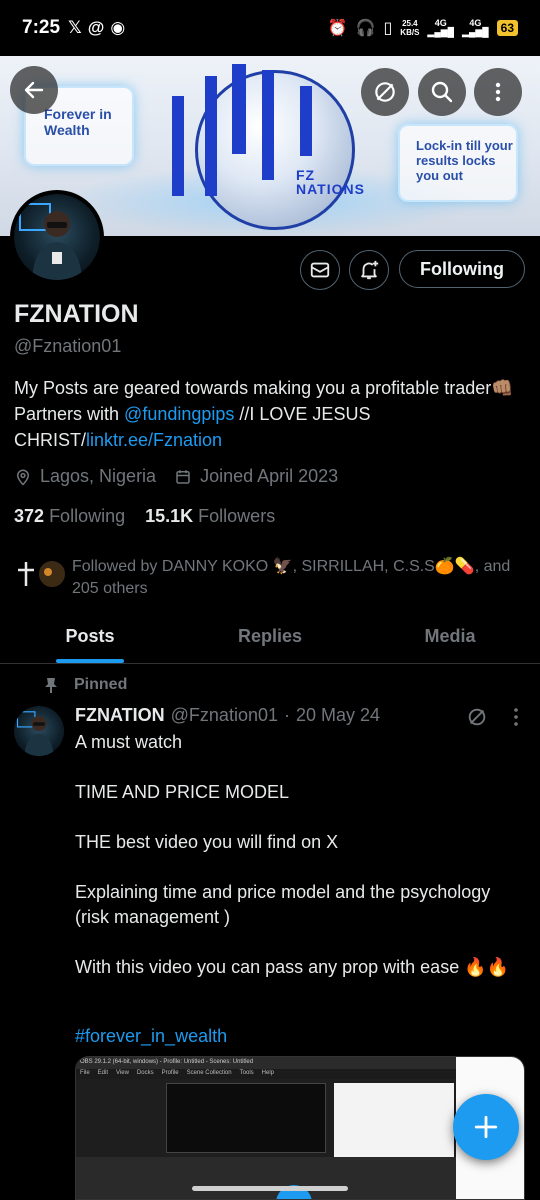  Describe the element at coordinates (68, 346) in the screenshot. I see `profile-handle: @Fznation01` at that location.